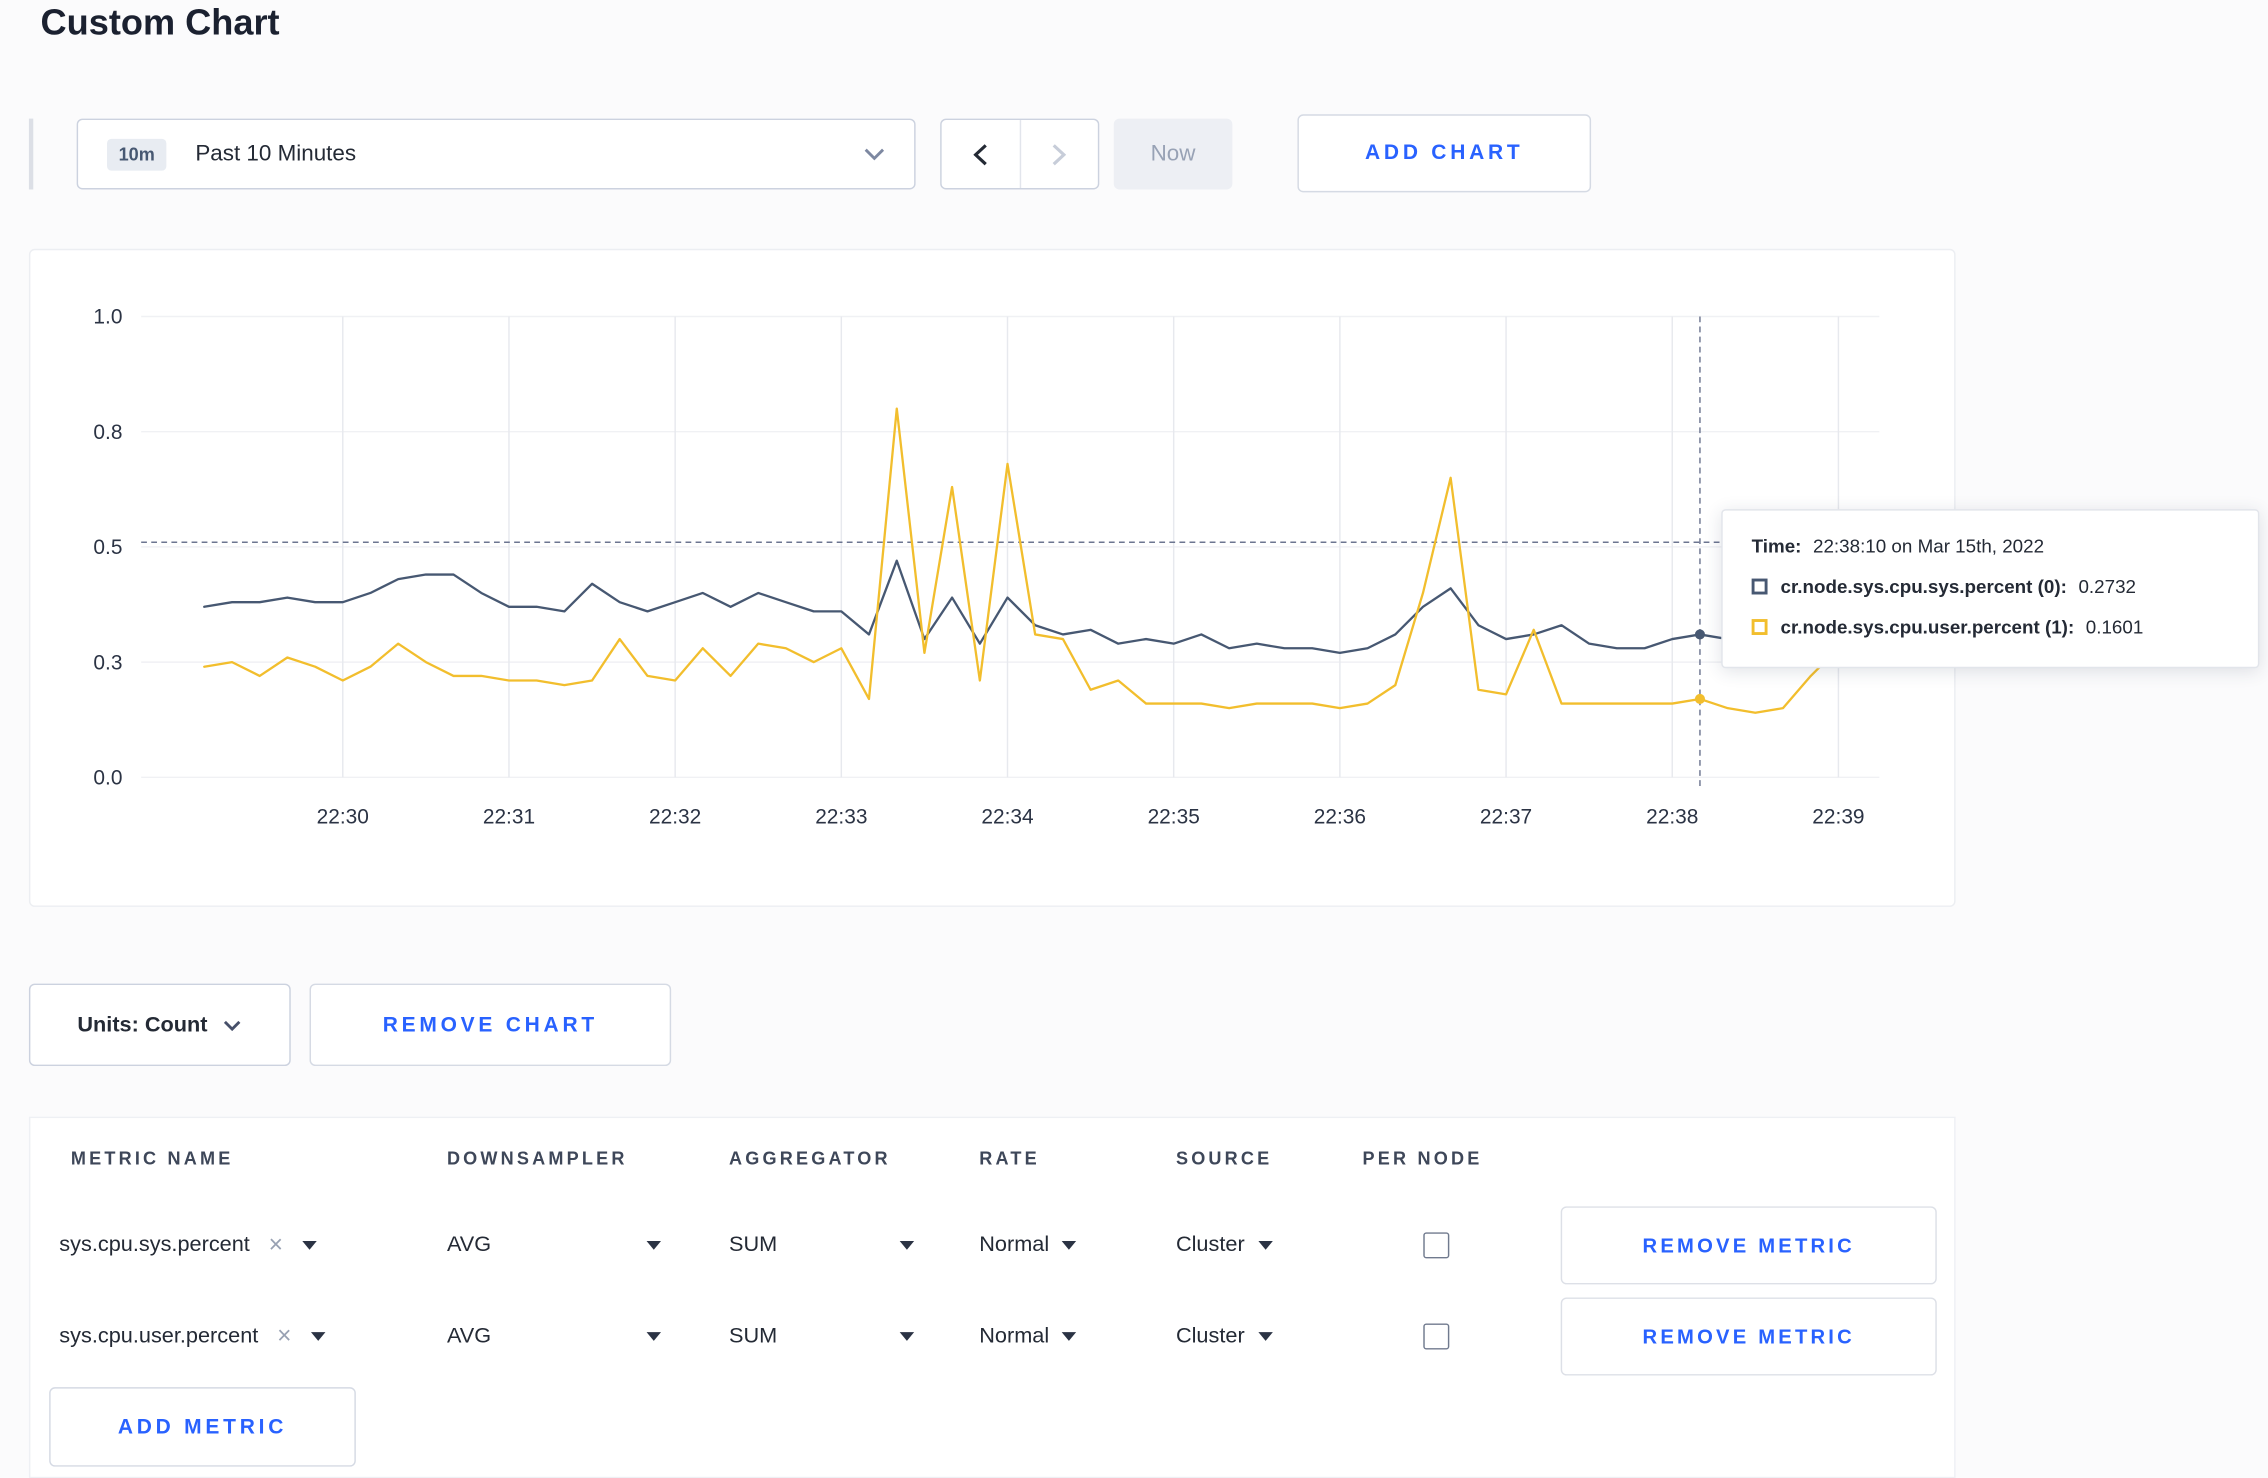  What do you see at coordinates (1672, 816) in the screenshot?
I see `svg-text: 22:38` at bounding box center [1672, 816].